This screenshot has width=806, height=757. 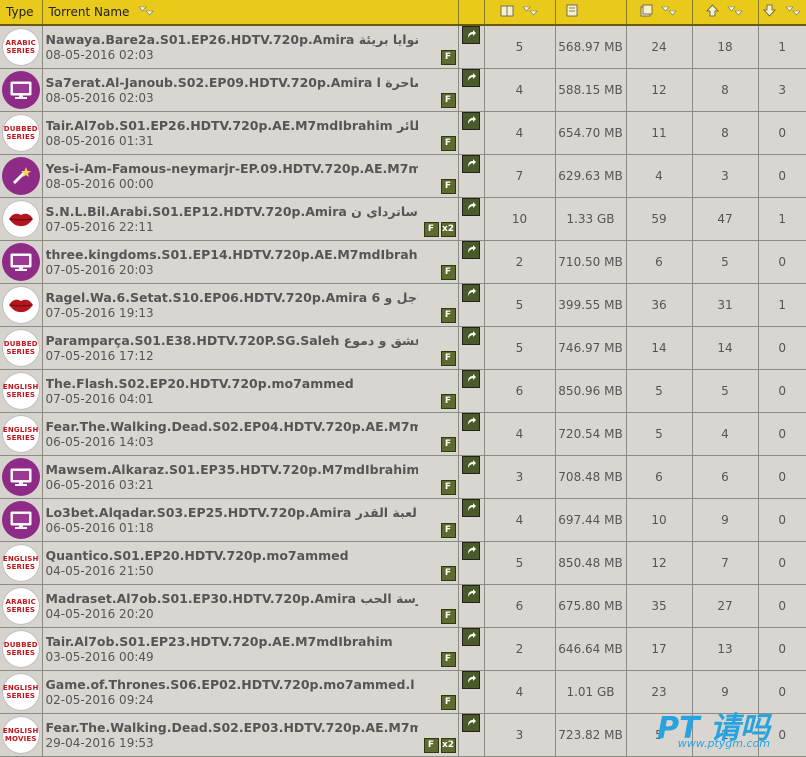 What do you see at coordinates (99, 571) in the screenshot?
I see `upload-date: 04-05-2016 21:50` at bounding box center [99, 571].